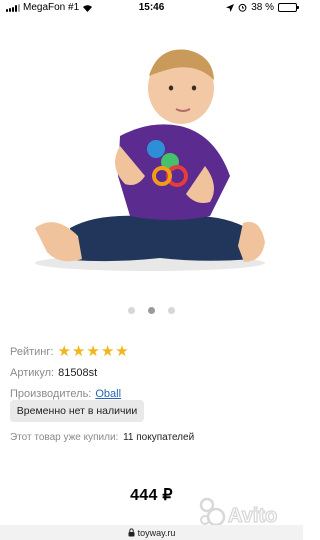  What do you see at coordinates (152, 351) in the screenshot?
I see `rating-row: Рейтинг: ★ ★ ★ ★ ★` at bounding box center [152, 351].